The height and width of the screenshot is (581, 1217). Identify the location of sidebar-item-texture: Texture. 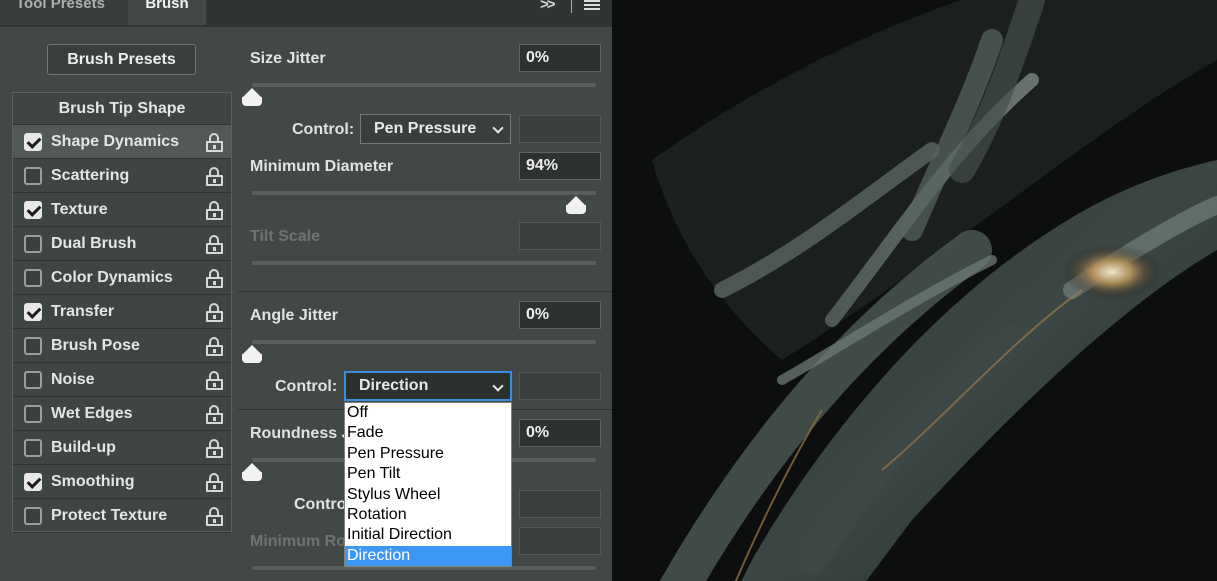
(122, 210).